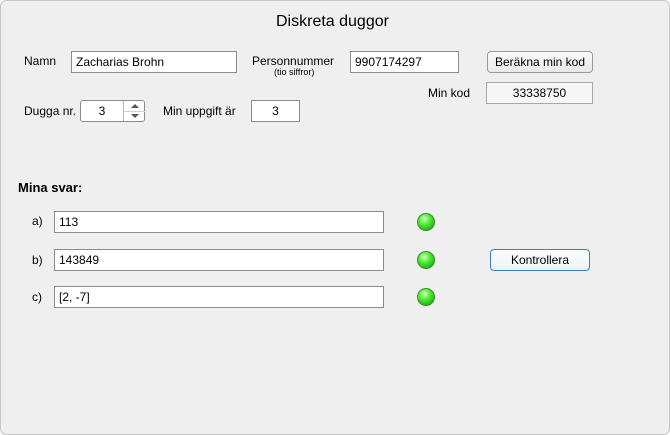  Describe the element at coordinates (332, 21) in the screenshot. I see `window-title: Diskreta duggor` at that location.